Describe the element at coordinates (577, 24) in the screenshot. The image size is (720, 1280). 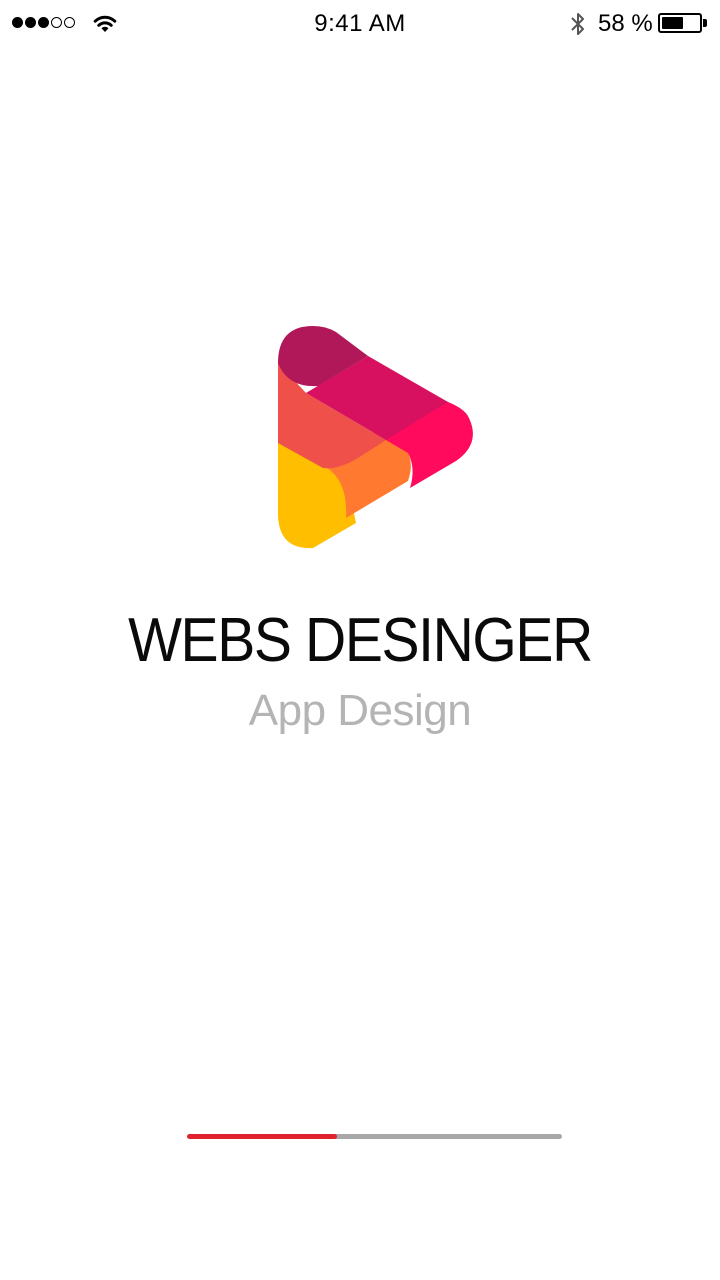
I see `bluetooth-icon` at that location.